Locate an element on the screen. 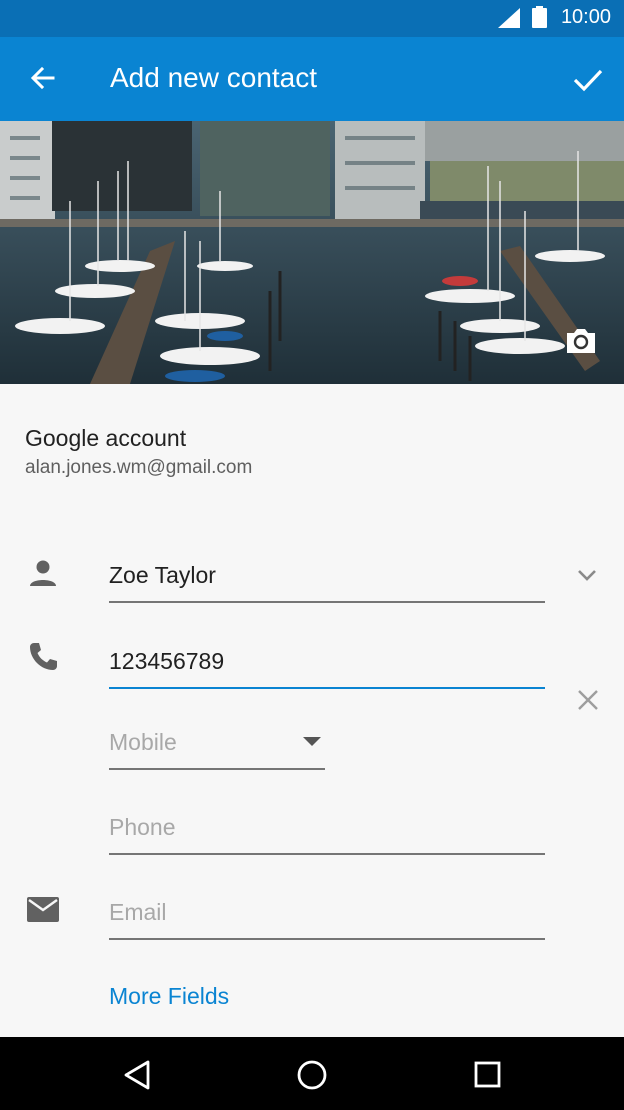  nav-home-button is located at coordinates (312, 1075).